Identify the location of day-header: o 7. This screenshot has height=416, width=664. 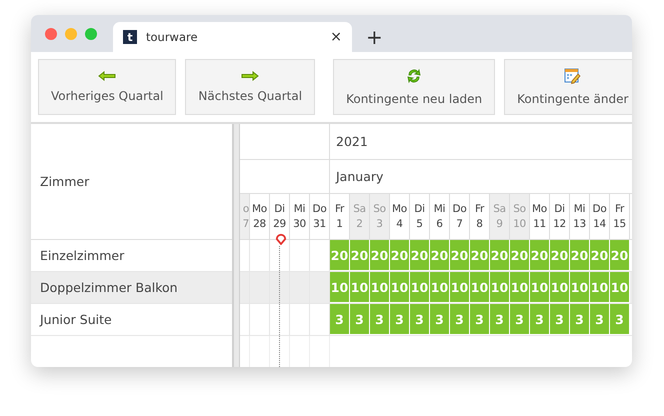
(245, 216).